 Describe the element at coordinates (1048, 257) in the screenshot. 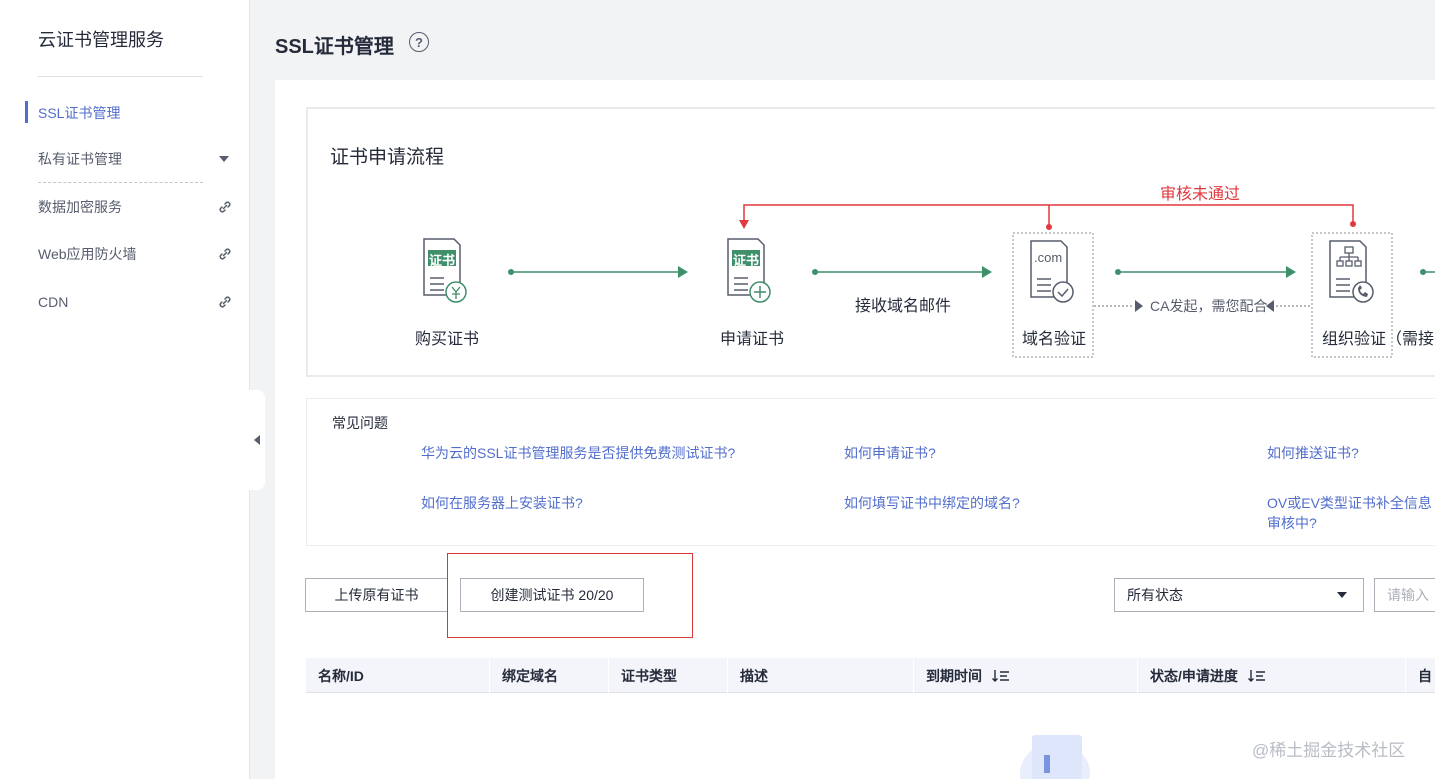

I see `dotcom-badge: .com` at that location.